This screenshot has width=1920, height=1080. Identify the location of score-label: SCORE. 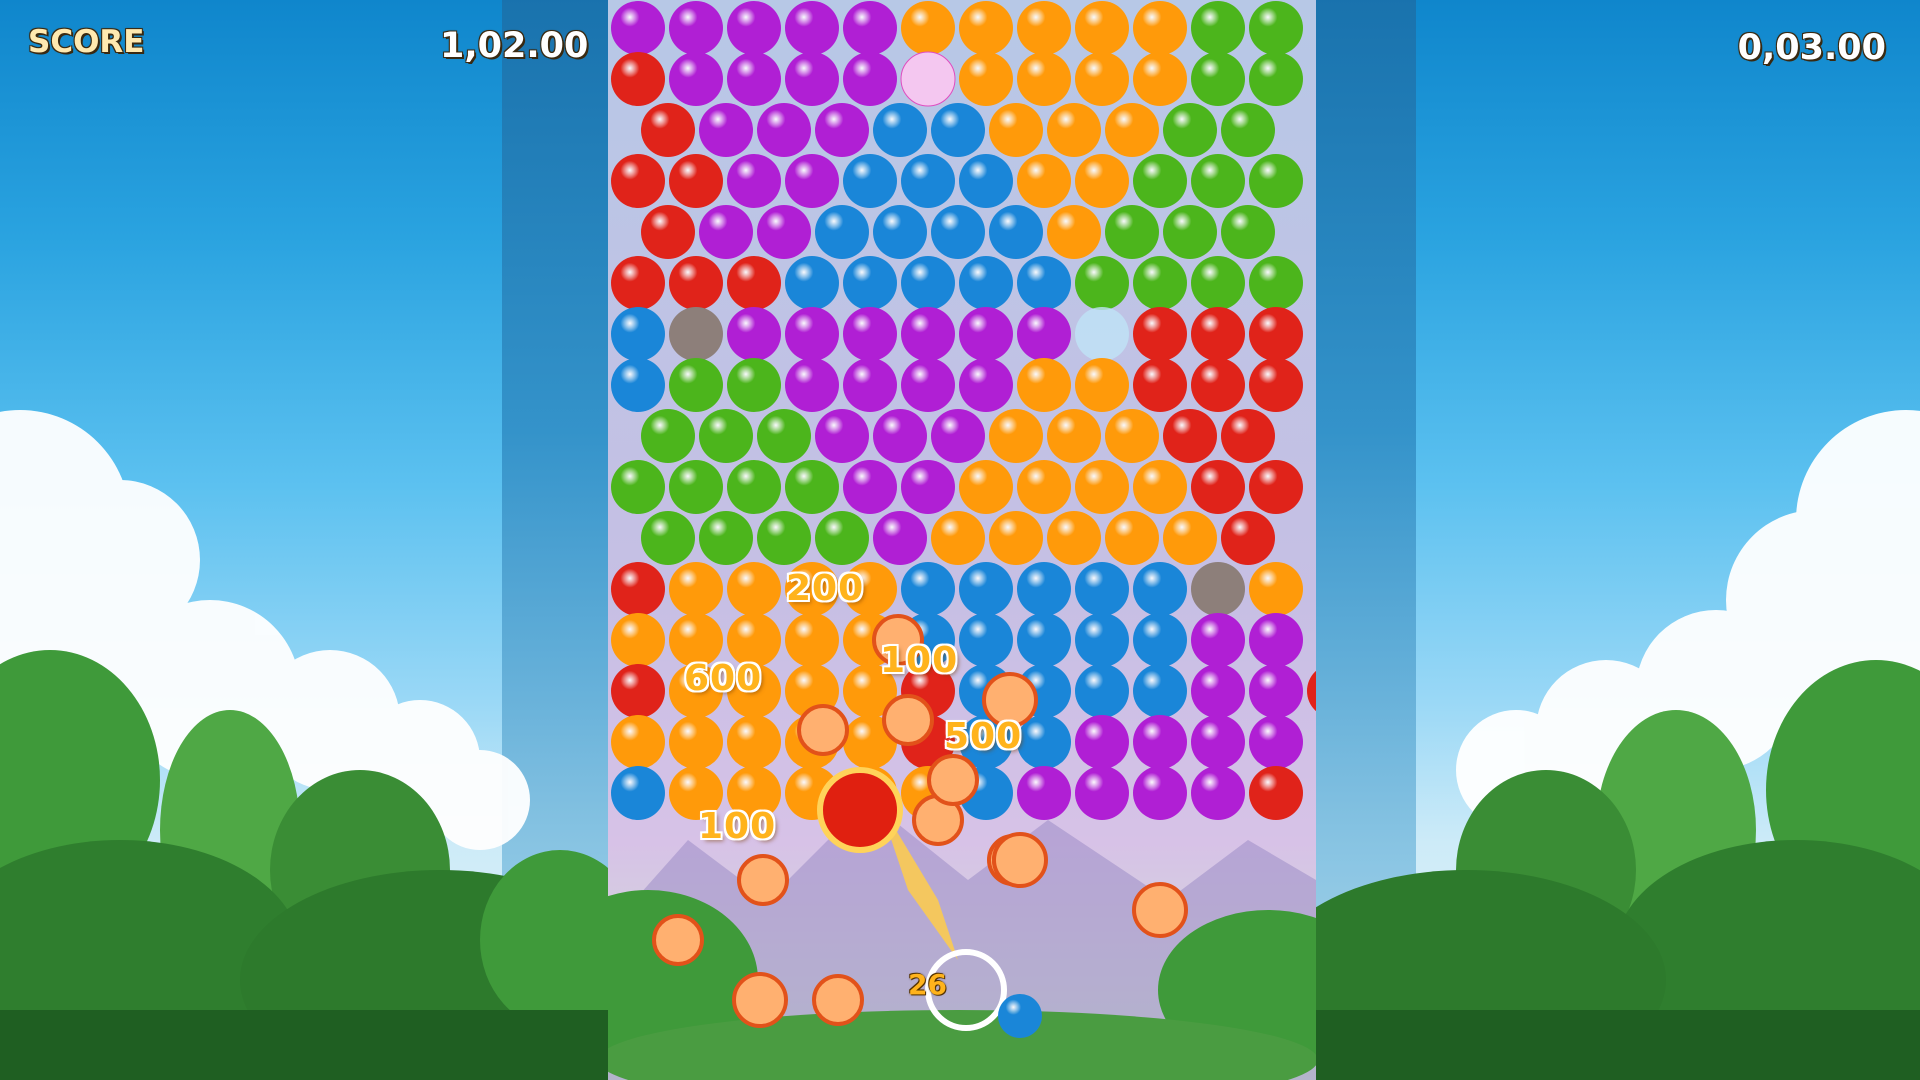
(86, 42).